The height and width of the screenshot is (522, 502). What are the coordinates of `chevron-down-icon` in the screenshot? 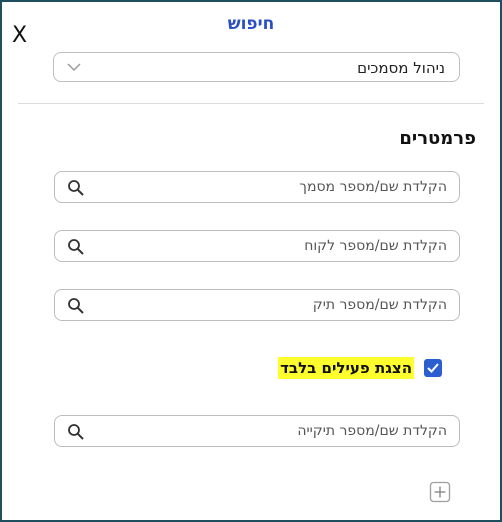 It's located at (74, 67).